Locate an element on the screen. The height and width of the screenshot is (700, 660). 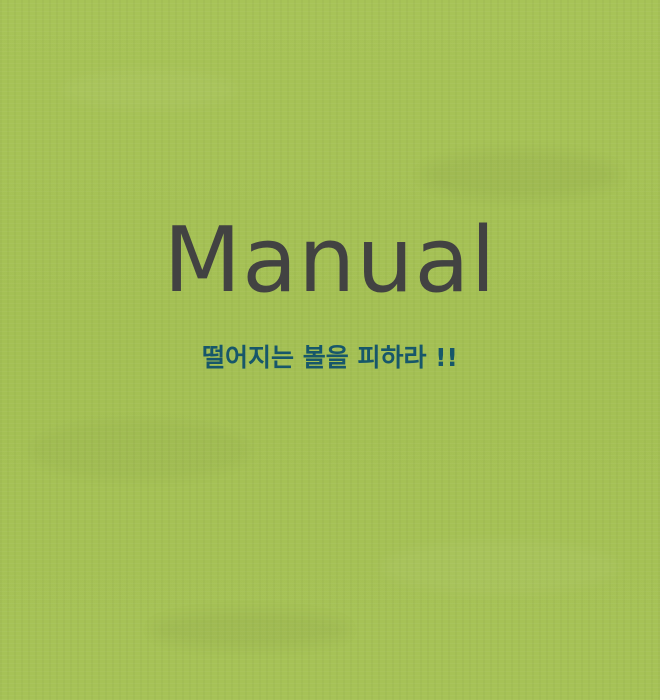
manual-instruction: 떨어지는 볼을 피하라 !! is located at coordinates (330, 357).